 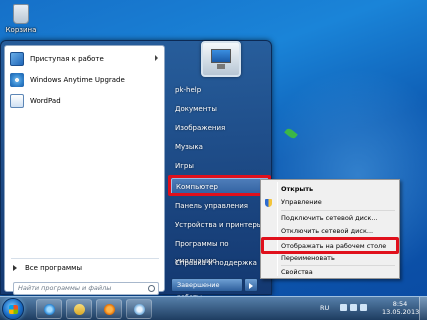 What do you see at coordinates (401, 312) in the screenshot?
I see `clock-date: 13.05.2013` at bounding box center [401, 312].